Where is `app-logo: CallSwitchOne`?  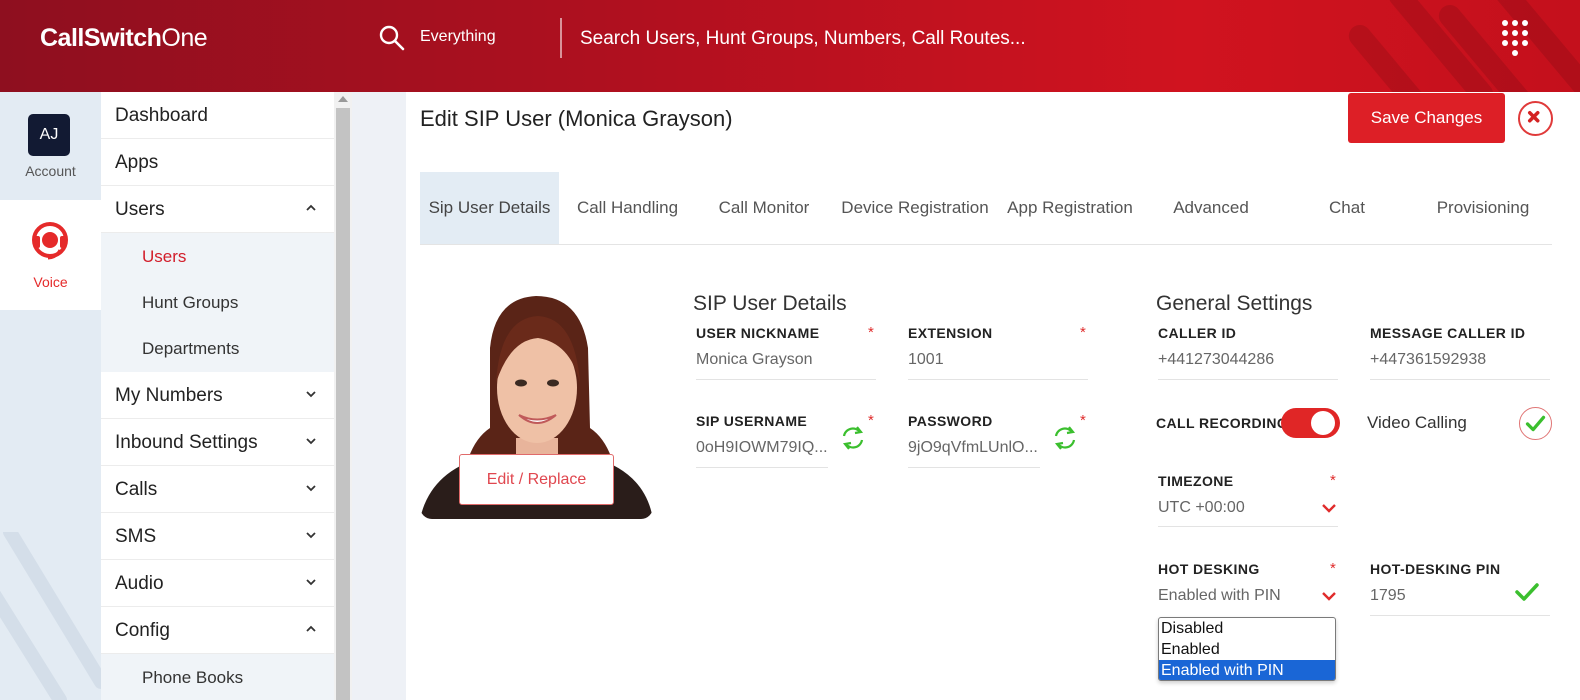
app-logo: CallSwitchOne is located at coordinates (124, 38).